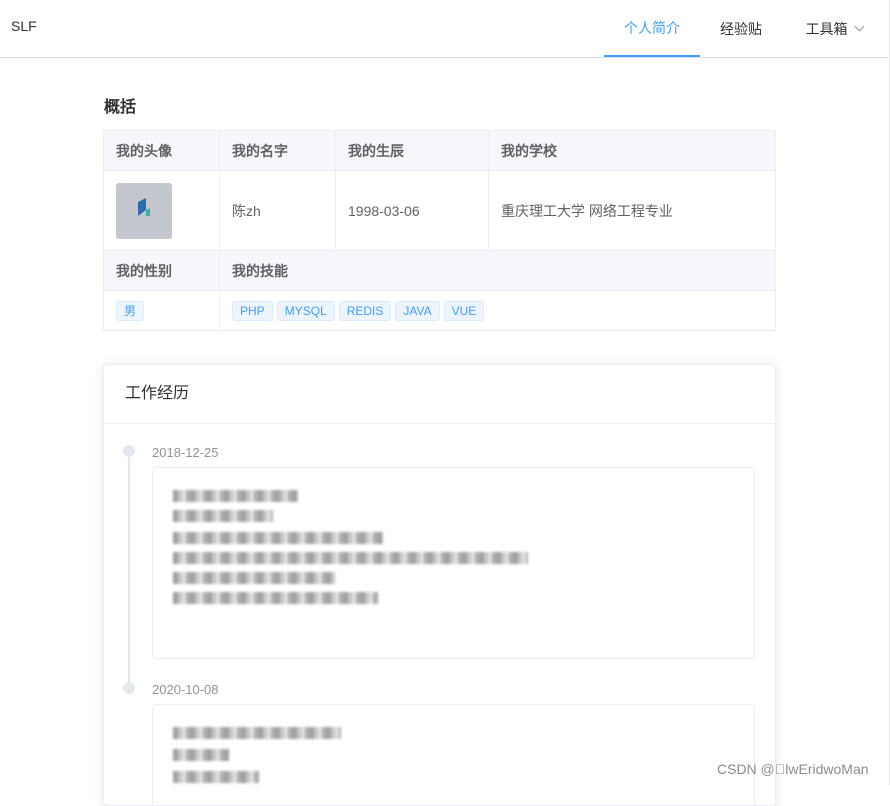 This screenshot has width=890, height=806. Describe the element at coordinates (365, 310) in the screenshot. I see `skill-tag: REDIS` at that location.